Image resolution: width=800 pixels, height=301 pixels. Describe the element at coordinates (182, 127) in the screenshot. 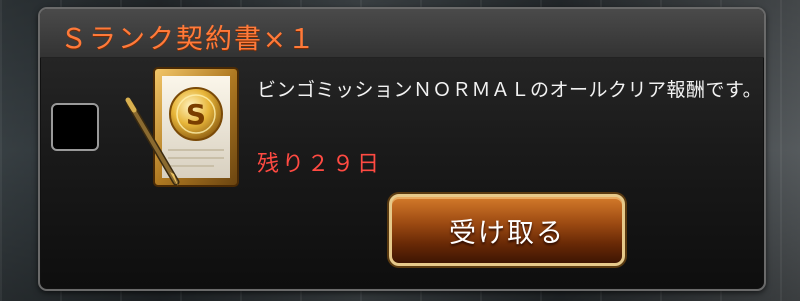

I see `s-rank-contract-icon: S` at that location.